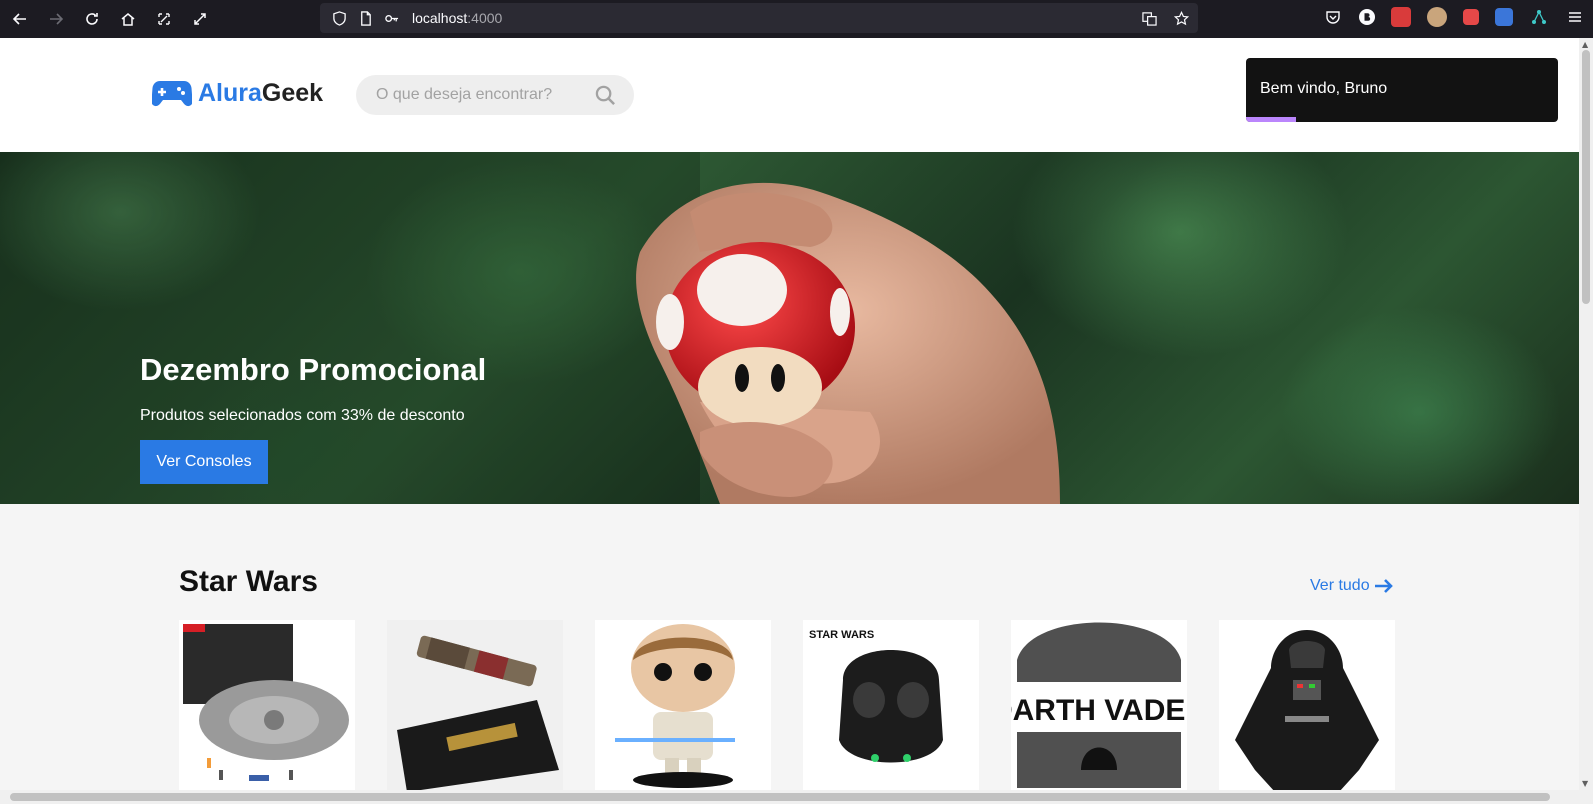  What do you see at coordinates (20, 19) in the screenshot?
I see `back-icon` at bounding box center [20, 19].